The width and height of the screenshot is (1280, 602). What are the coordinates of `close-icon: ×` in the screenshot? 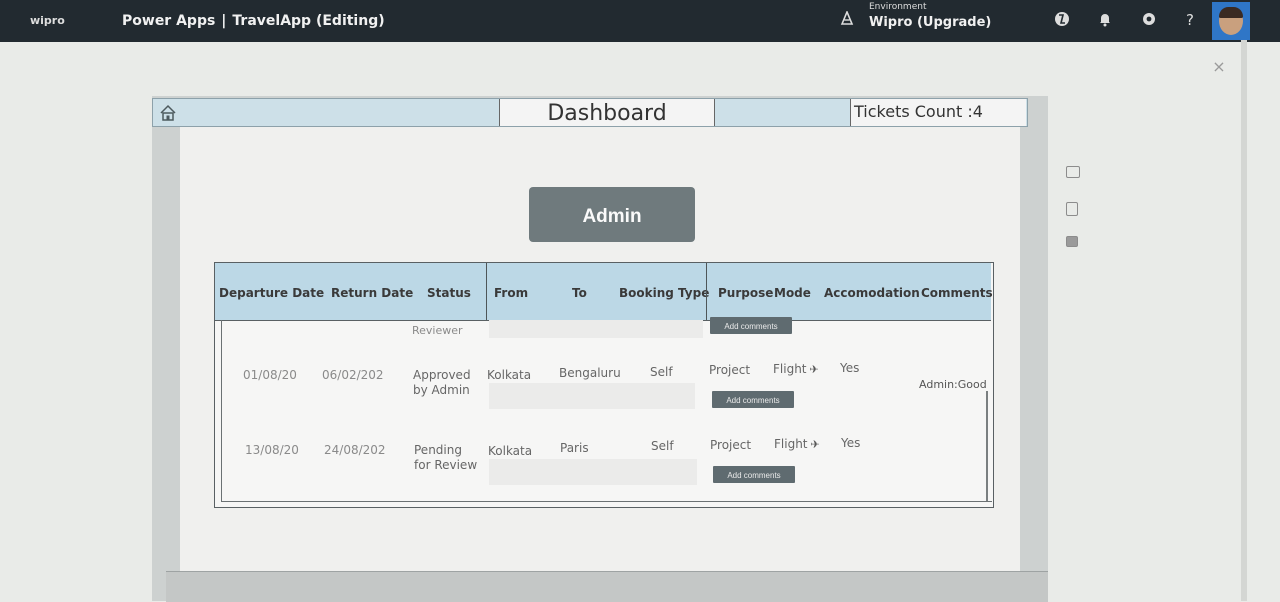 It's located at (1219, 67).